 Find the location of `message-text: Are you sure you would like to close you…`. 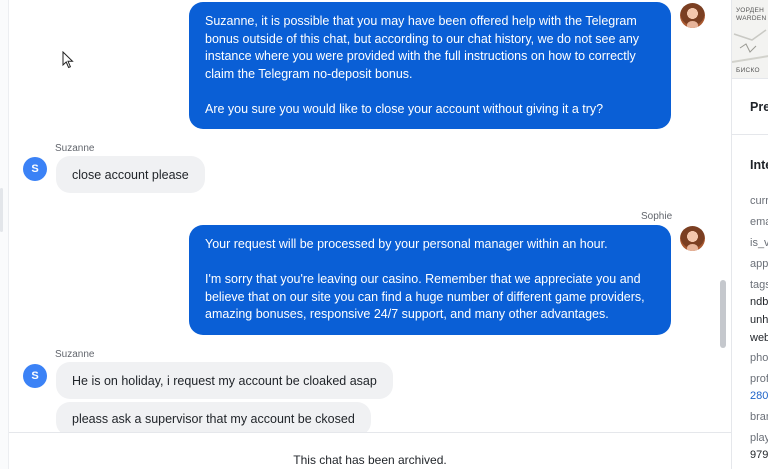

message-text: Are you sure you would like to close you… is located at coordinates (404, 108).